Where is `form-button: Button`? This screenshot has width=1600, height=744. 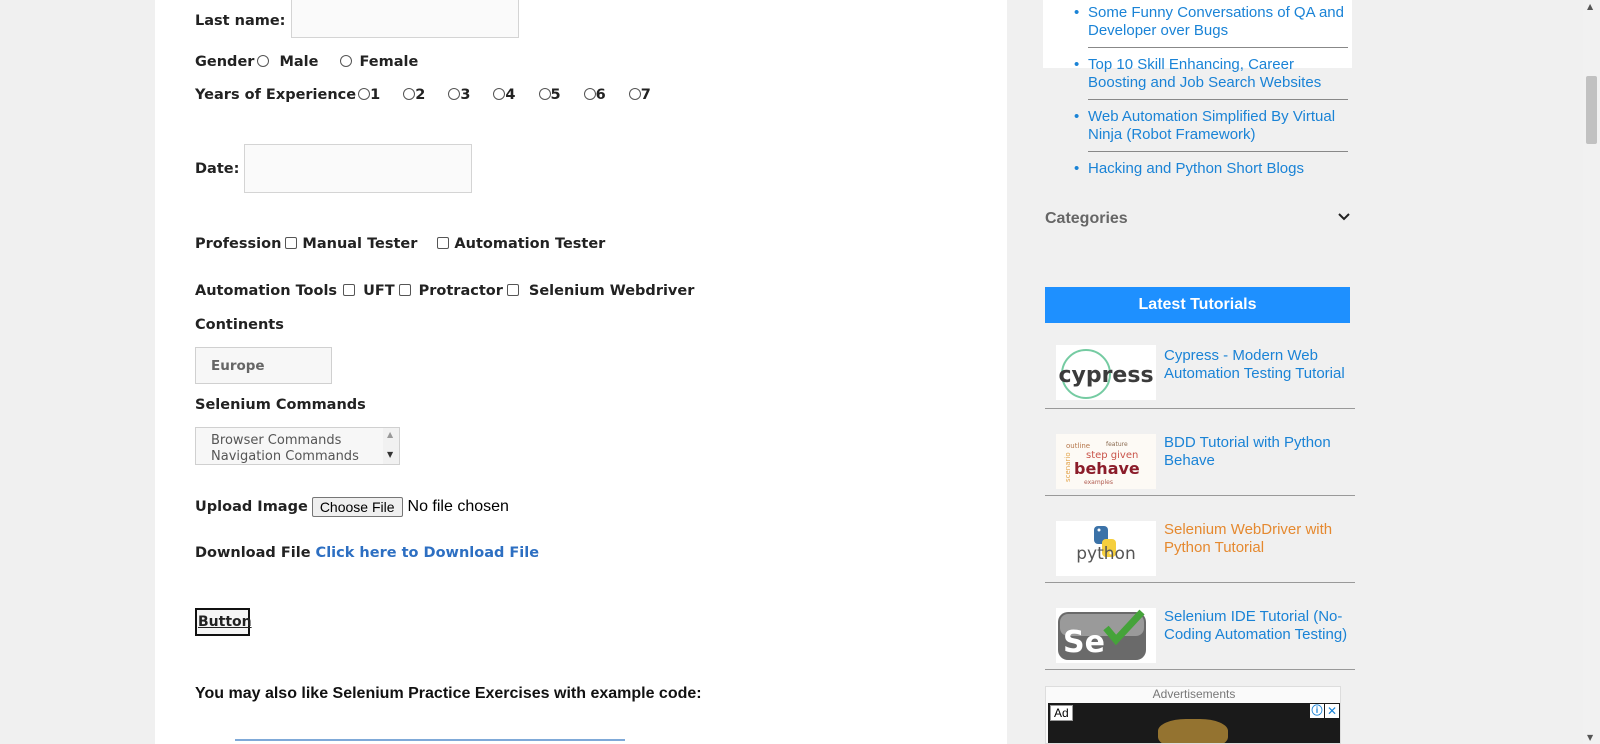
form-button: Button is located at coordinates (223, 622).